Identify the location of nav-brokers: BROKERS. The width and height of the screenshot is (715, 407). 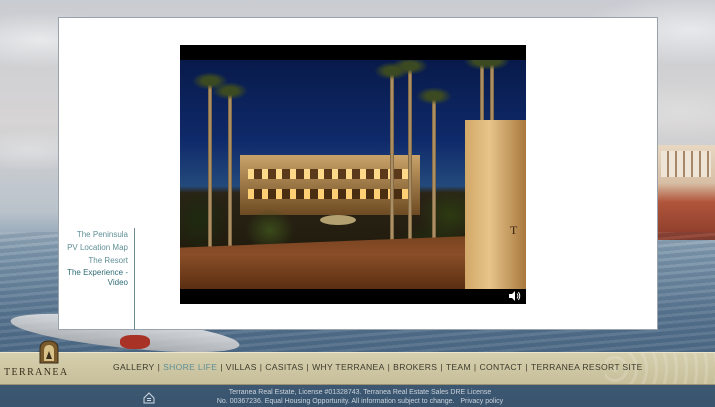
(415, 367).